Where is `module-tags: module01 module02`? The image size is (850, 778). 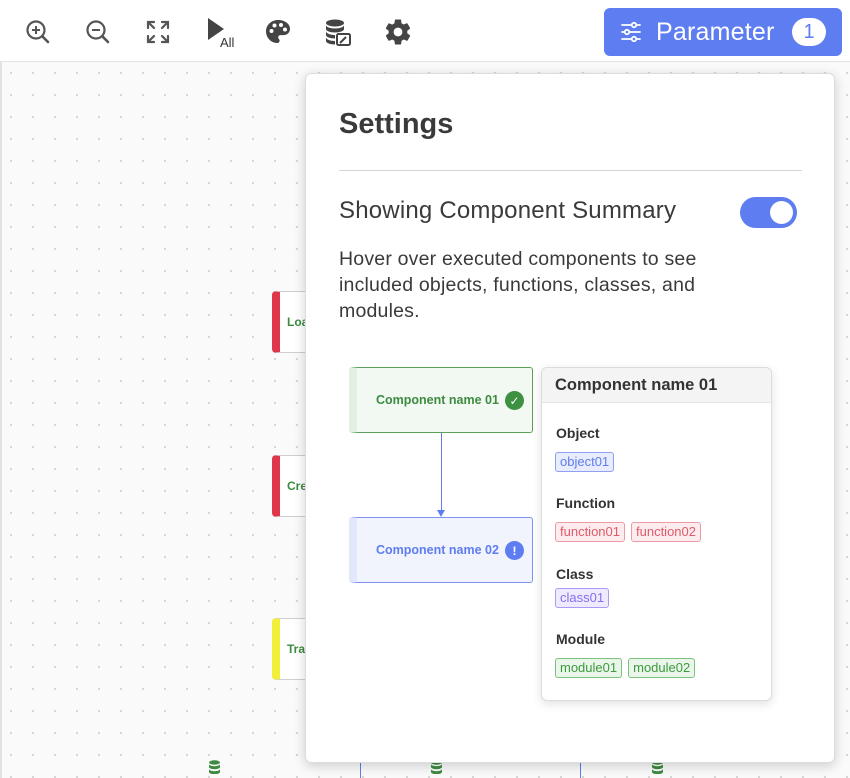
module-tags: module01 module02 is located at coordinates (625, 668).